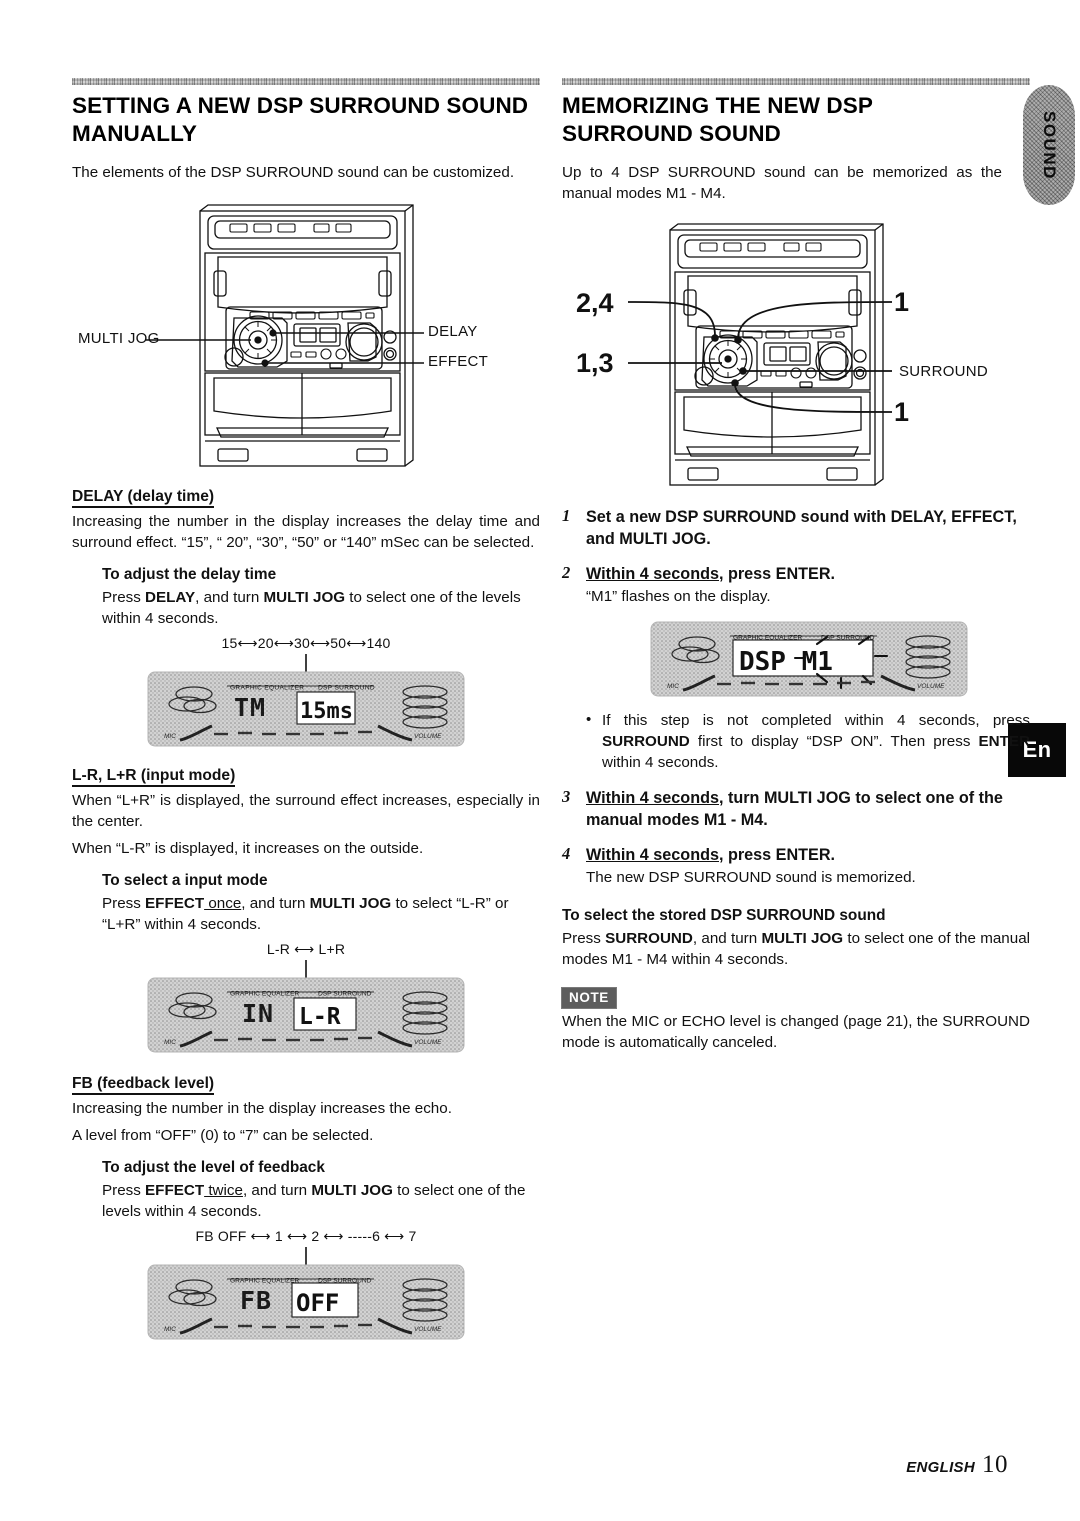 This screenshot has height=1521, width=1080. What do you see at coordinates (306, 498) in the screenshot?
I see `delay-section: DELAY (delay time)` at bounding box center [306, 498].